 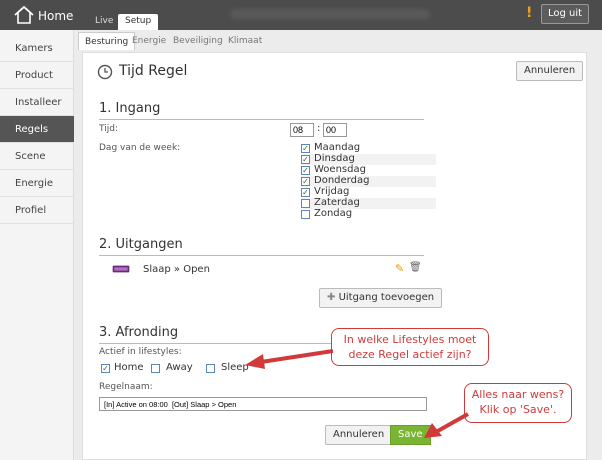 What do you see at coordinates (305, 203) in the screenshot?
I see `checkbox-zaterdag` at bounding box center [305, 203].